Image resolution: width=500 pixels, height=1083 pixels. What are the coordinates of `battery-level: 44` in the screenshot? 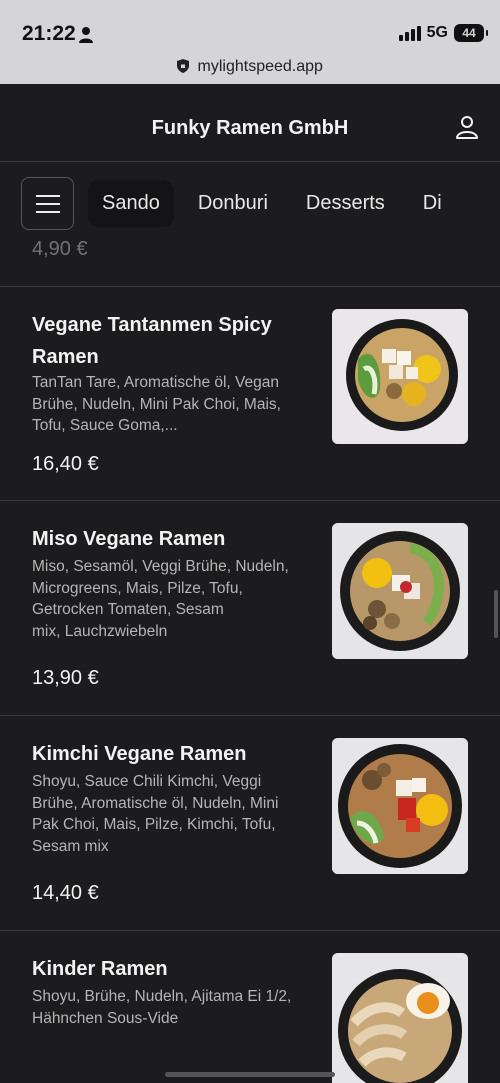 It's located at (469, 33).